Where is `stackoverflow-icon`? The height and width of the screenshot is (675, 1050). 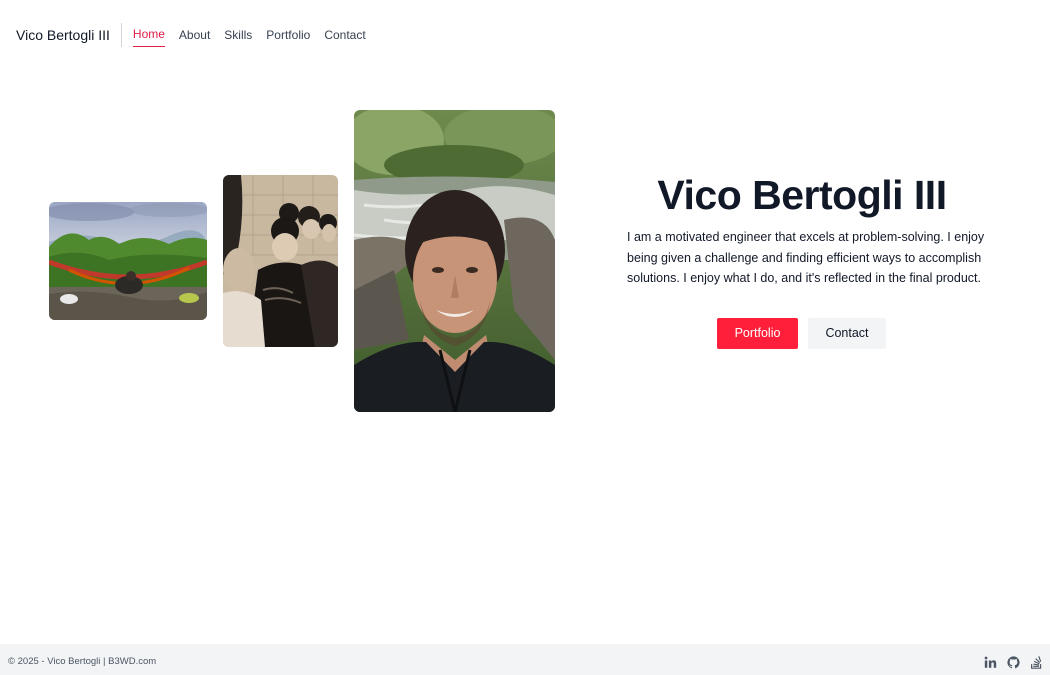 stackoverflow-icon is located at coordinates (1036, 662).